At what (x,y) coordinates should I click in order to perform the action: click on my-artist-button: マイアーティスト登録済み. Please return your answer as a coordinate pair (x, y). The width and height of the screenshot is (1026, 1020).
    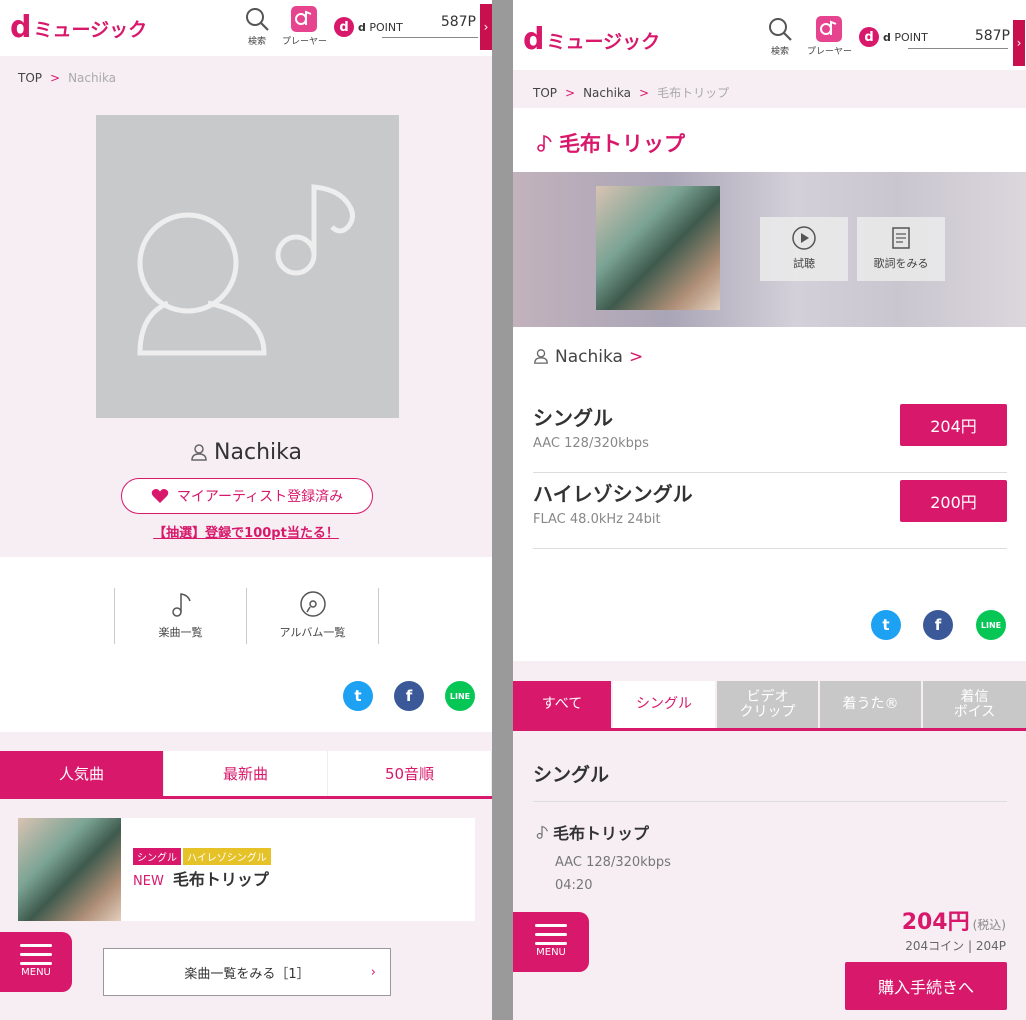
    Looking at the image, I should click on (247, 496).